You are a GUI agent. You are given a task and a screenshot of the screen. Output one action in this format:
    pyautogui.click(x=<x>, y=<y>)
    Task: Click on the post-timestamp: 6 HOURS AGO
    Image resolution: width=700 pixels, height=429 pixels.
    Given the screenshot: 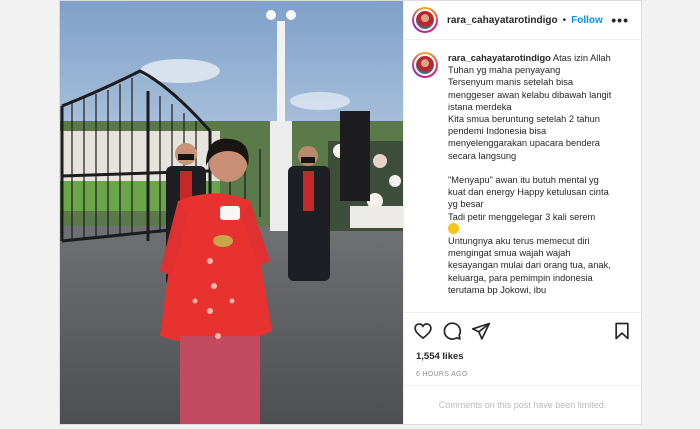 What is the action you would take?
    pyautogui.click(x=522, y=375)
    